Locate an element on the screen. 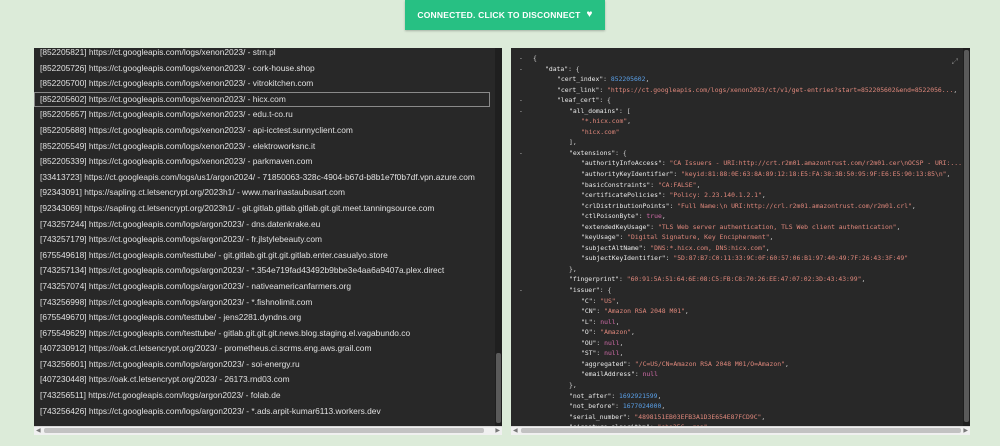 This screenshot has height=446, width=1000. expand-icon: ⤢ is located at coordinates (955, 62).